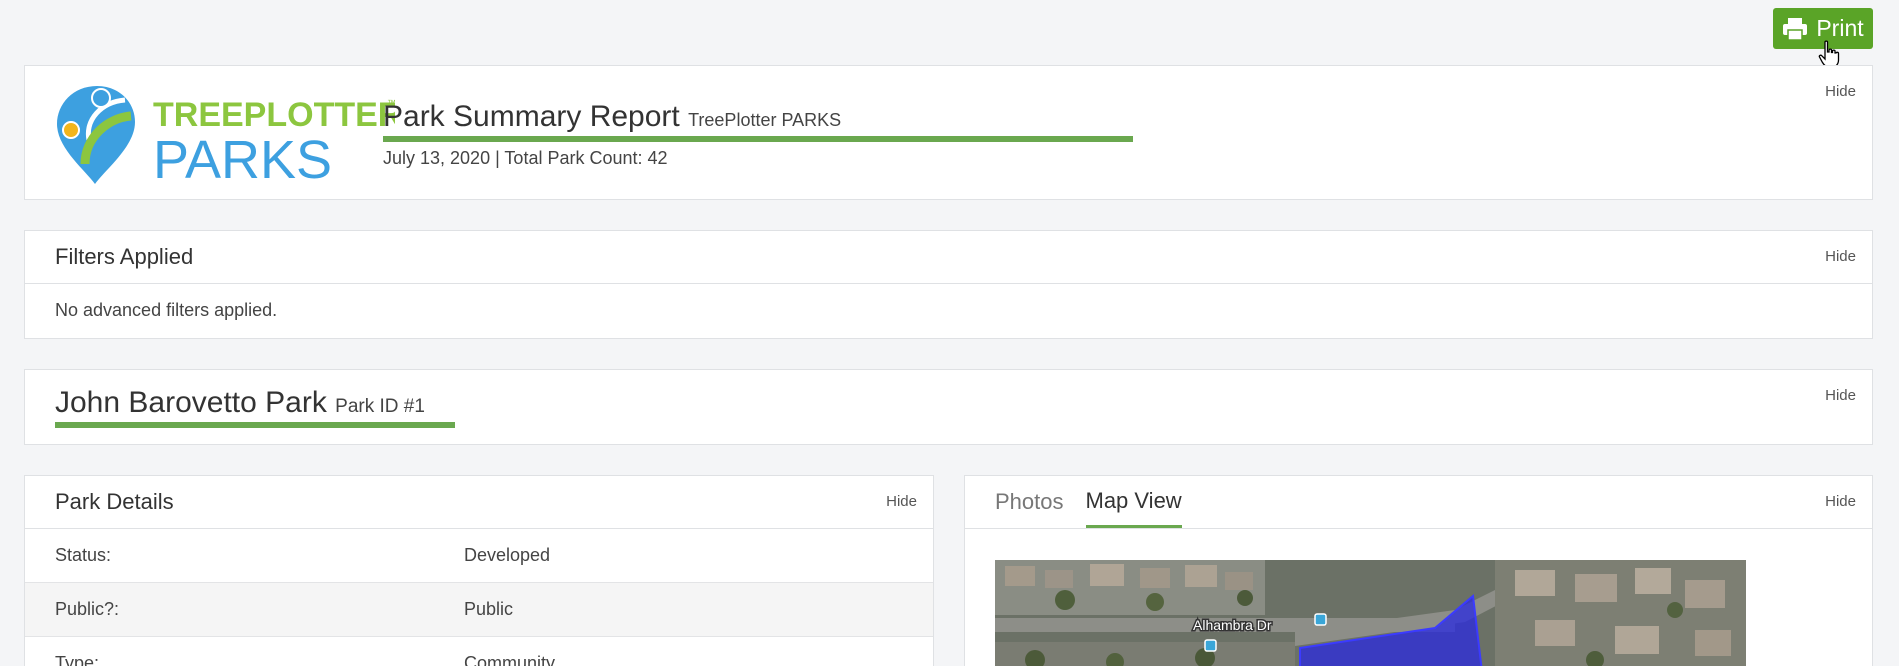 The width and height of the screenshot is (1899, 666). Describe the element at coordinates (274, 115) in the screenshot. I see `svg-text: TREEPLOTTER` at that location.